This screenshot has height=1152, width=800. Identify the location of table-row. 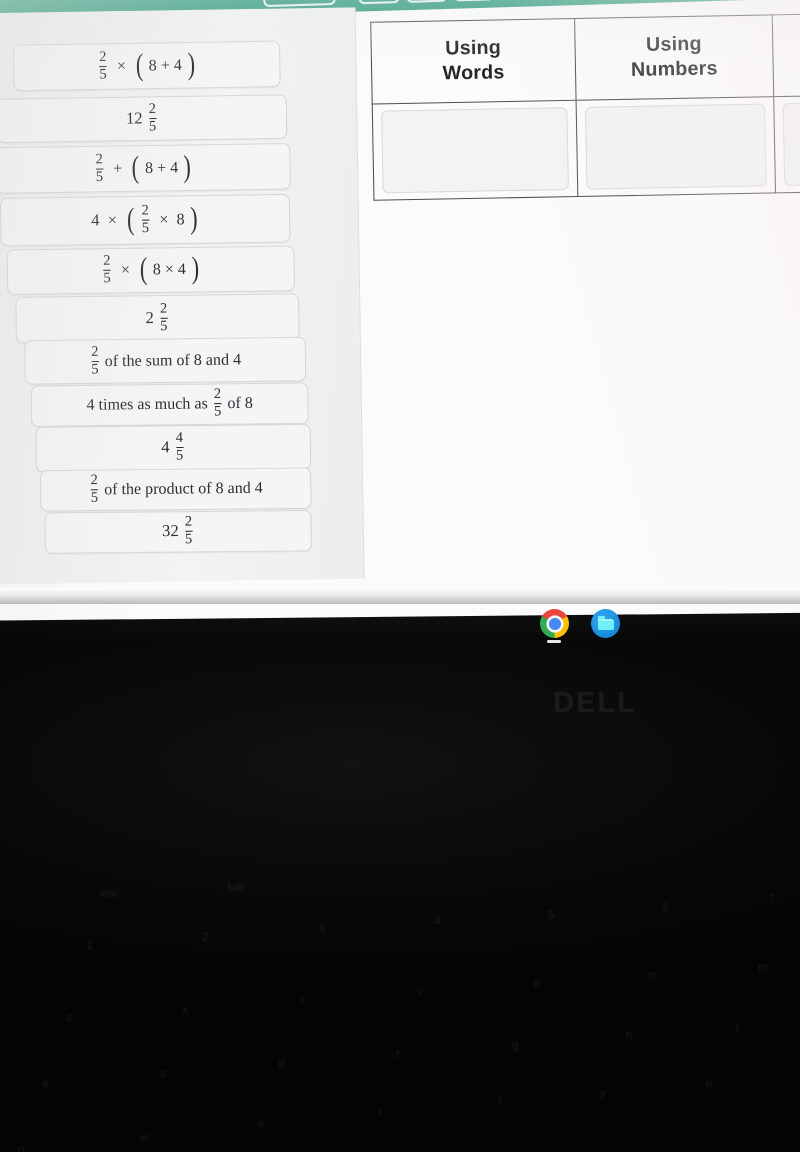
(586, 148).